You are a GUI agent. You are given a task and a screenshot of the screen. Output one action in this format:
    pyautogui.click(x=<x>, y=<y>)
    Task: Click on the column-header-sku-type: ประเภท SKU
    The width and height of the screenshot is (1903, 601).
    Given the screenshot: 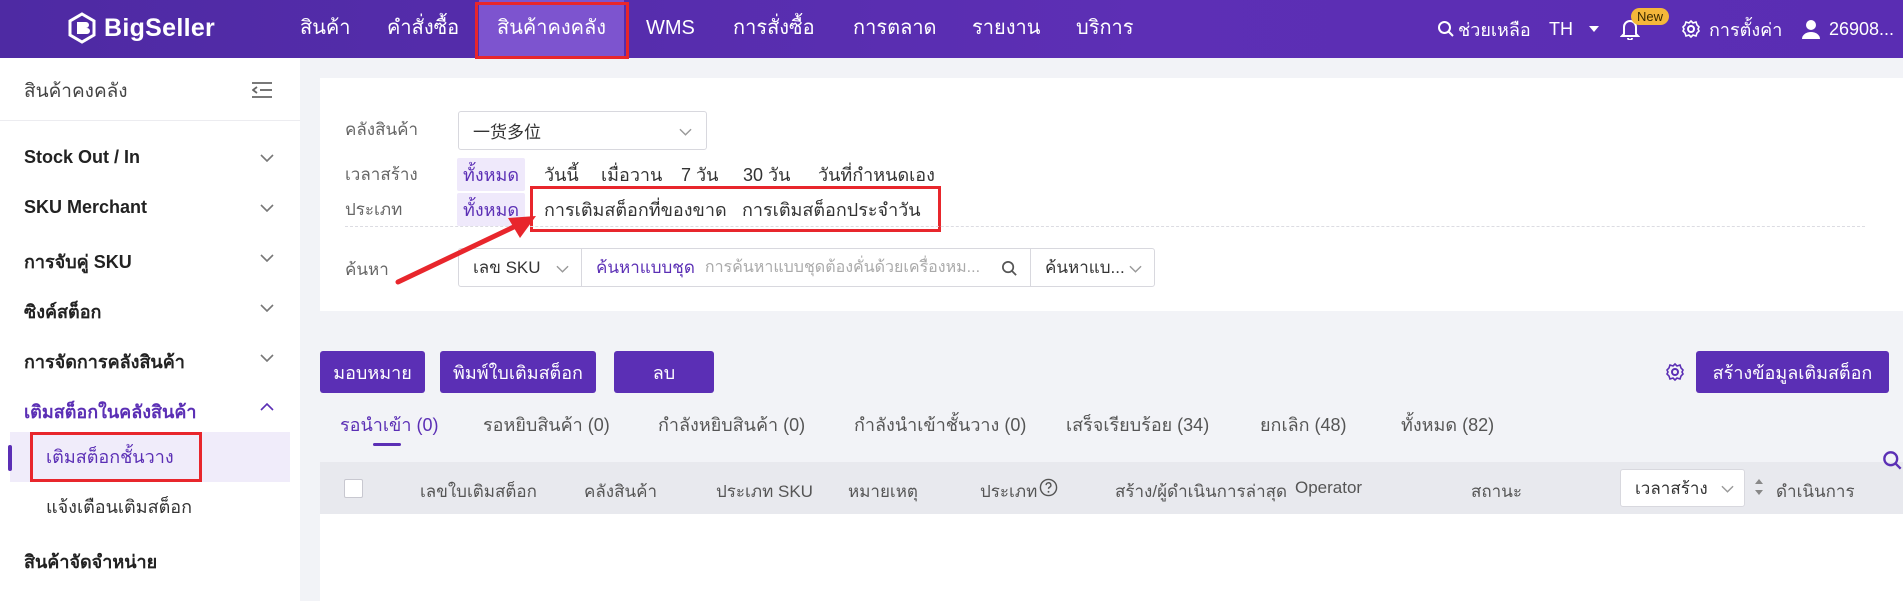 What is the action you would take?
    pyautogui.click(x=764, y=491)
    